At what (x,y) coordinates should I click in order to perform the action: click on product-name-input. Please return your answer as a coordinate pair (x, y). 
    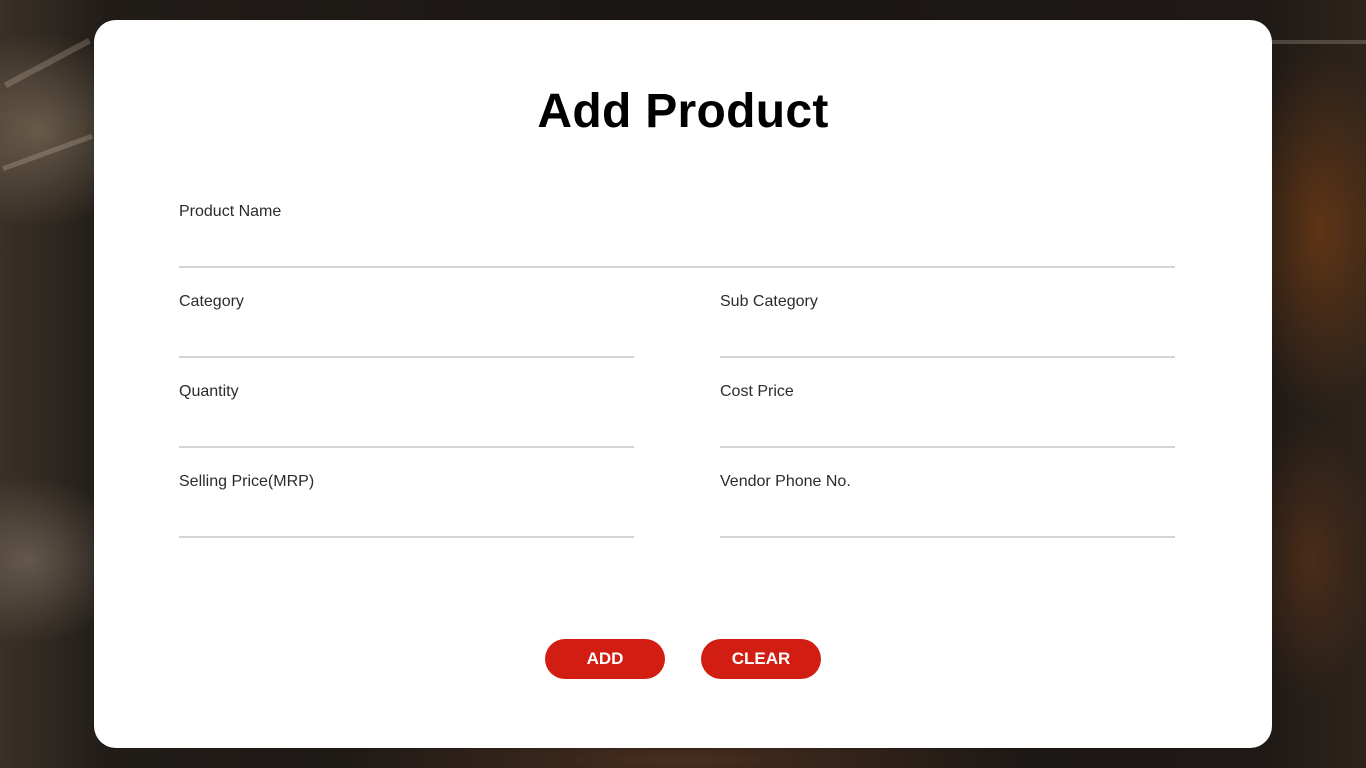
    Looking at the image, I should click on (677, 250).